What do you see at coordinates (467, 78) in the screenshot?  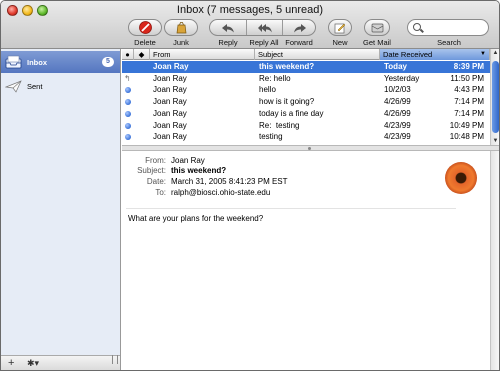 I see `row-time: 11:50 PM` at bounding box center [467, 78].